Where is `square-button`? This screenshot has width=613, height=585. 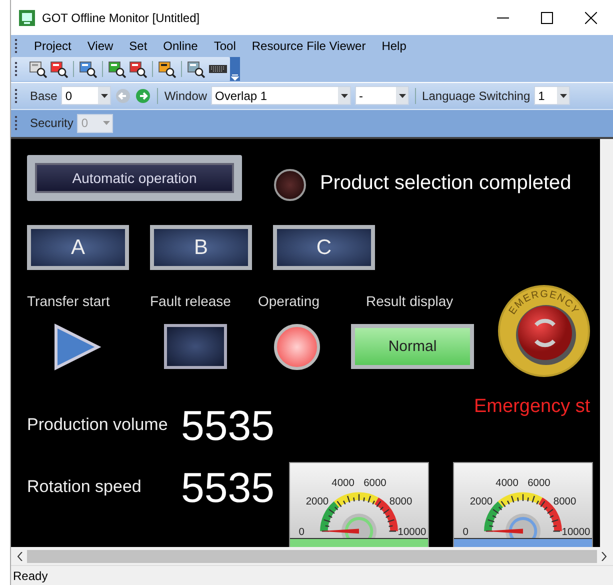
square-button is located at coordinates (195, 346).